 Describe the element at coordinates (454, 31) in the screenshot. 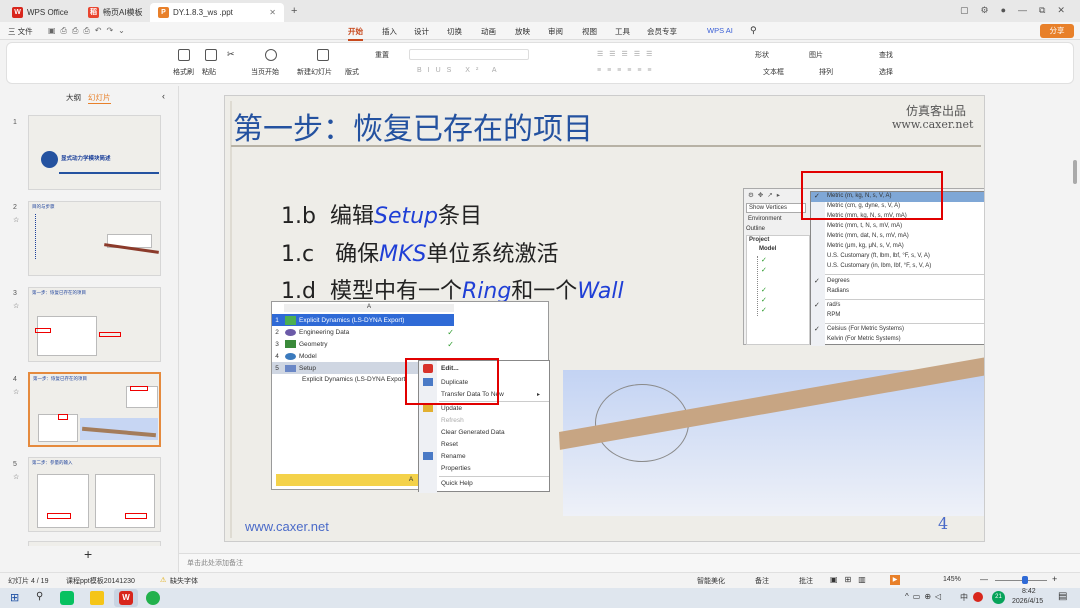

I see `menu-transition: 切换` at that location.